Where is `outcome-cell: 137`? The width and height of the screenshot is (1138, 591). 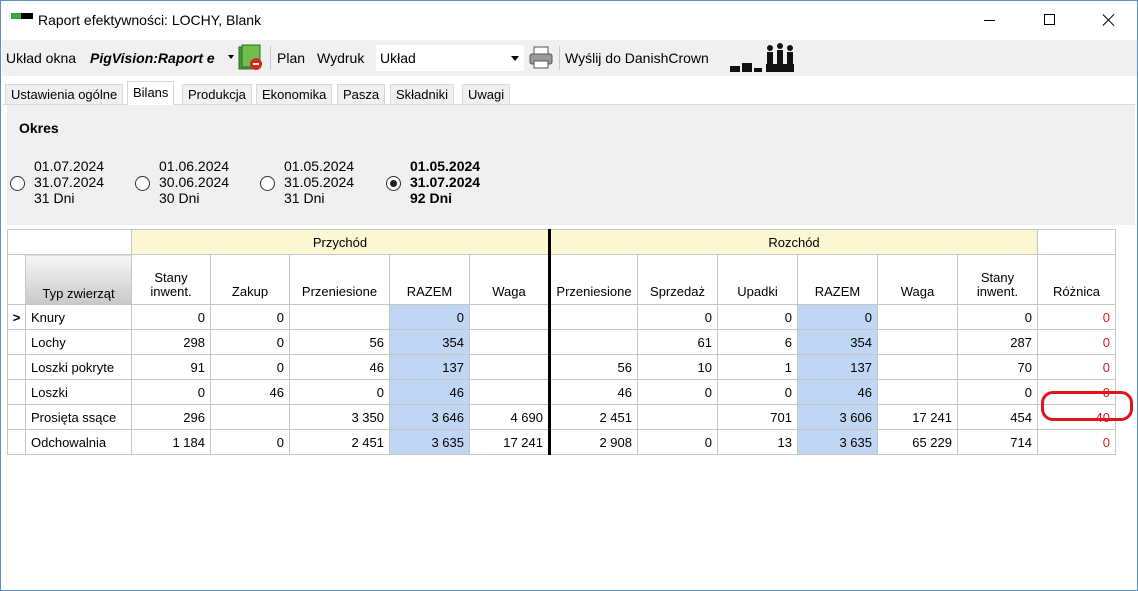 outcome-cell: 137 is located at coordinates (837, 367).